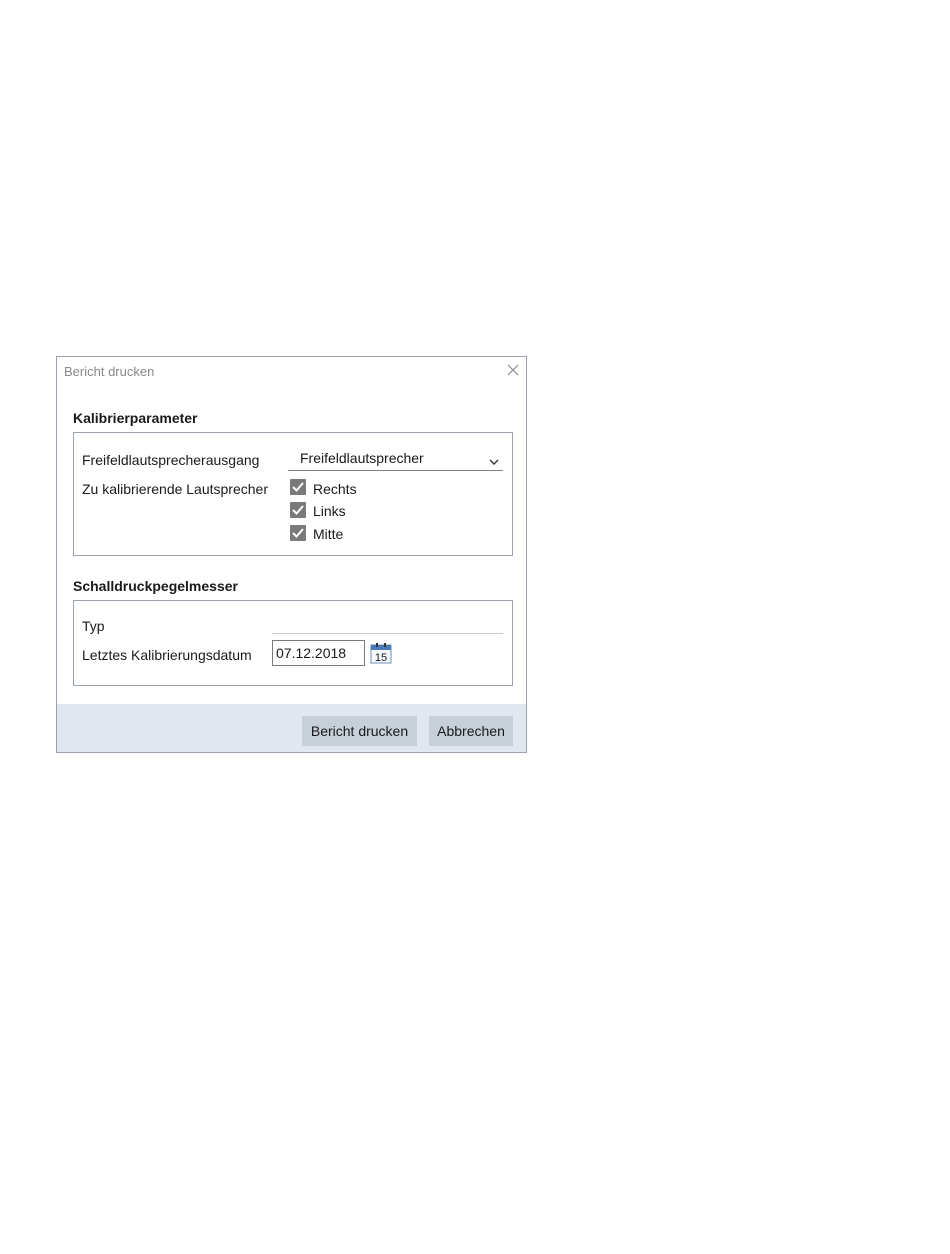  Describe the element at coordinates (362, 458) in the screenshot. I see `output-select-value: Freifeldlautsprecher` at that location.